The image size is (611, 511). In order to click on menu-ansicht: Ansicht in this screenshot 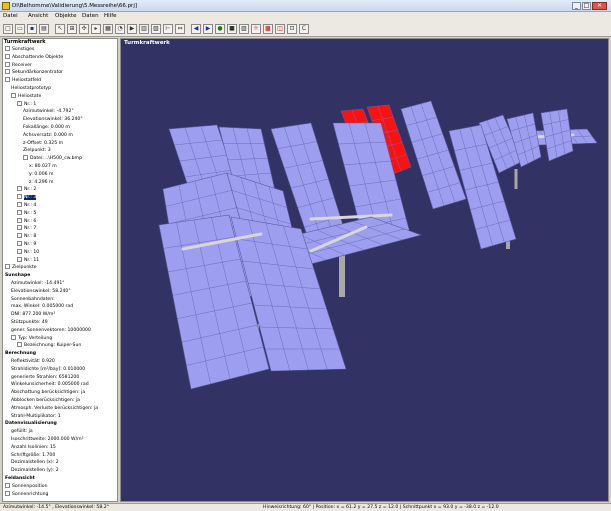, I will do `click(38, 16)`.